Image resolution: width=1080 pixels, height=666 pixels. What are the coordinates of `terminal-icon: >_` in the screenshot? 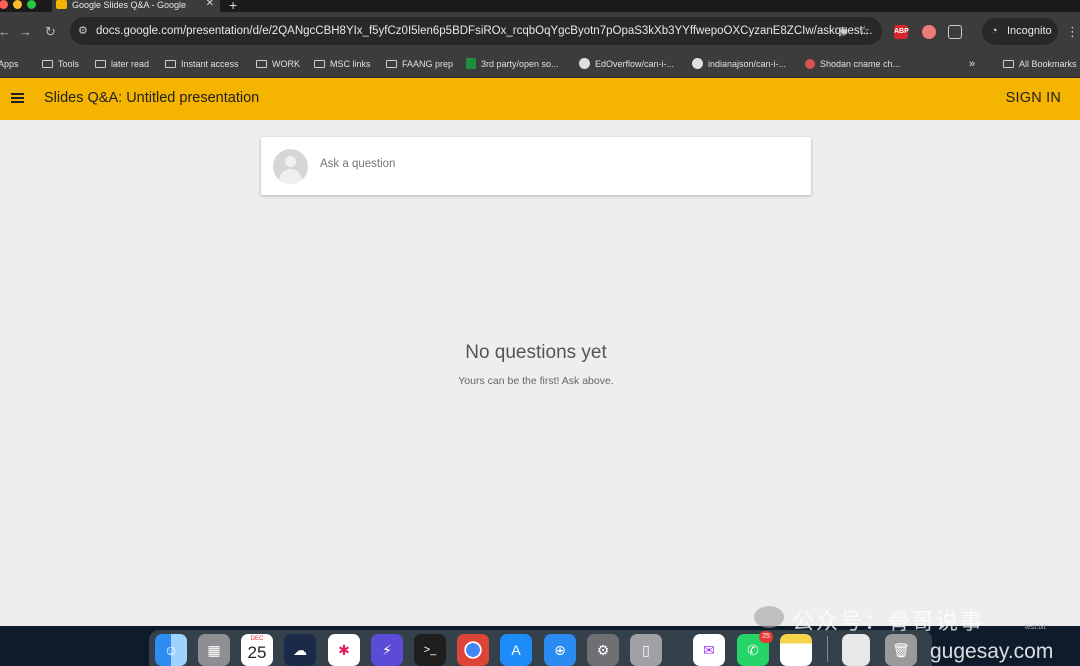 It's located at (430, 650).